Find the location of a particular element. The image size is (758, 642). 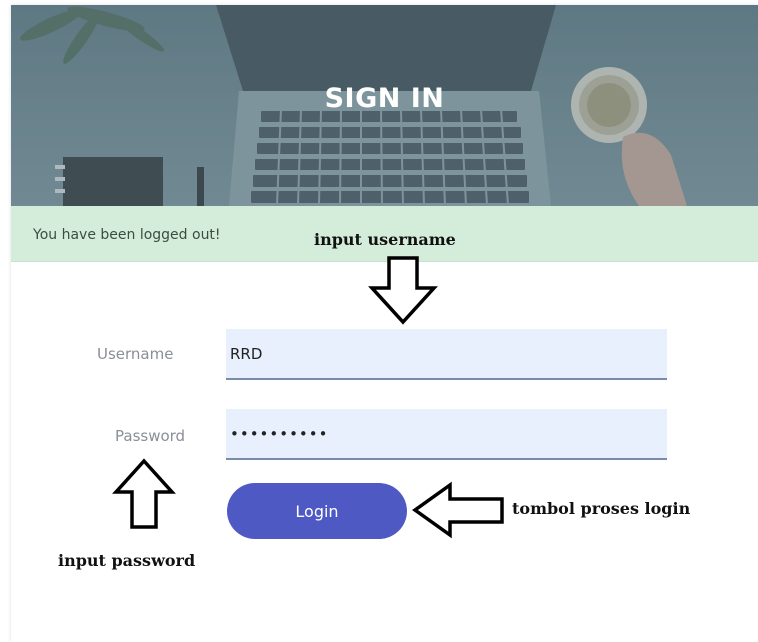

password-label: Password is located at coordinates (150, 436).